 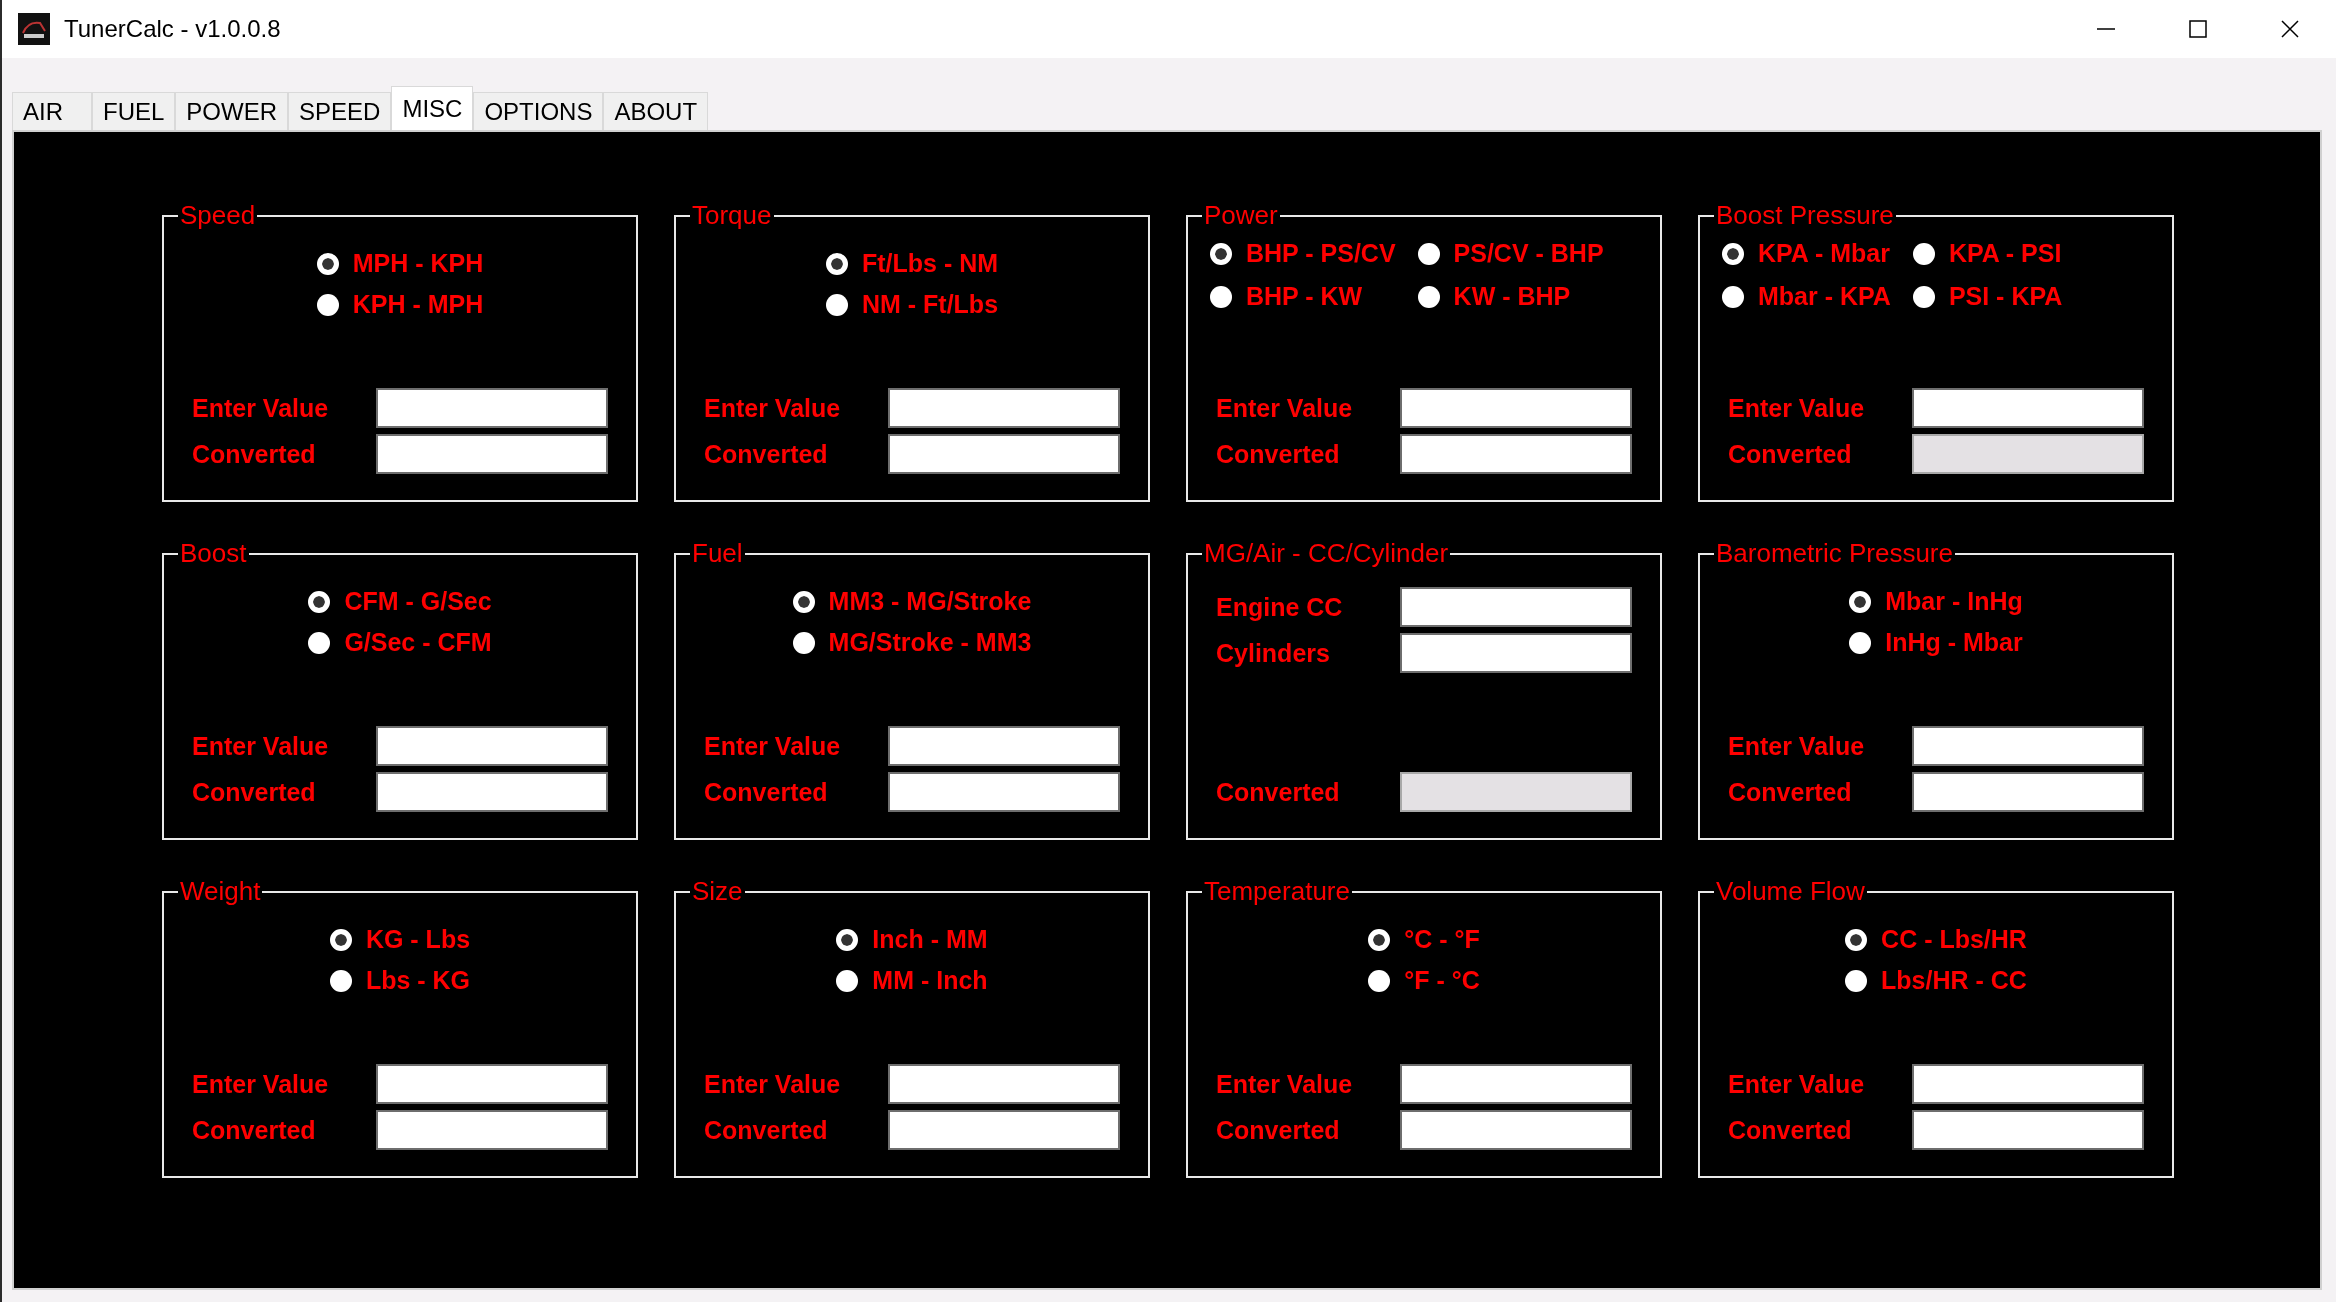 What do you see at coordinates (717, 891) in the screenshot?
I see `group-title: Size` at bounding box center [717, 891].